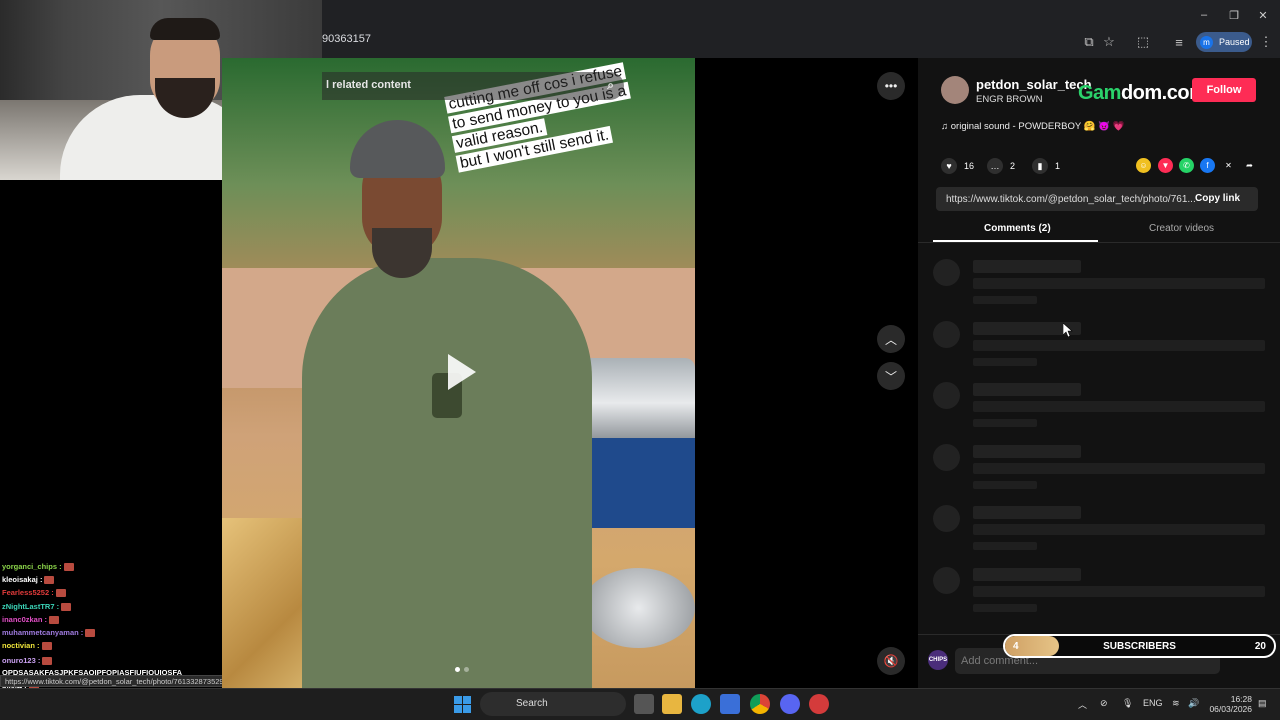 Image resolution: width=1280 pixels, height=720 pixels. What do you see at coordinates (1165, 165) in the screenshot?
I see `send-share-icon: ▼` at bounding box center [1165, 165].